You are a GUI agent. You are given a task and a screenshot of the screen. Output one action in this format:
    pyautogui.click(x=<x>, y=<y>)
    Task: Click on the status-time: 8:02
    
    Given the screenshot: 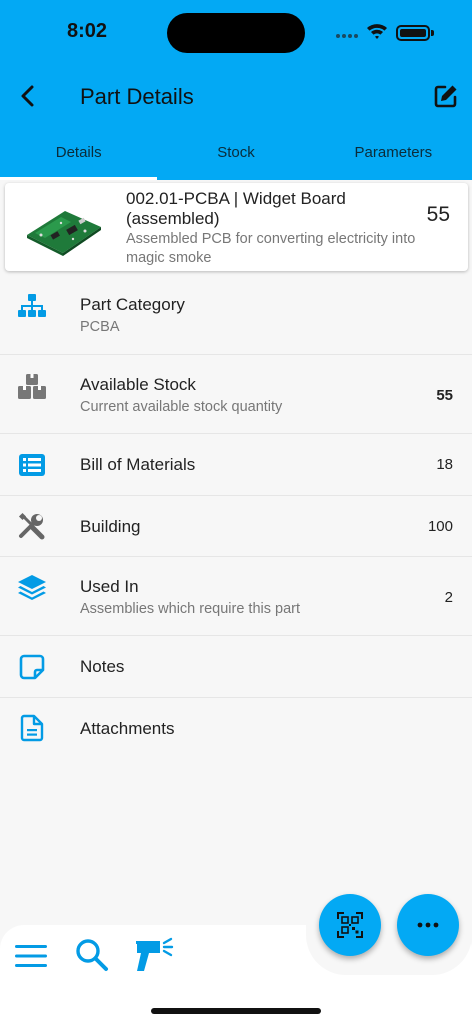 What is the action you would take?
    pyautogui.click(x=87, y=31)
    